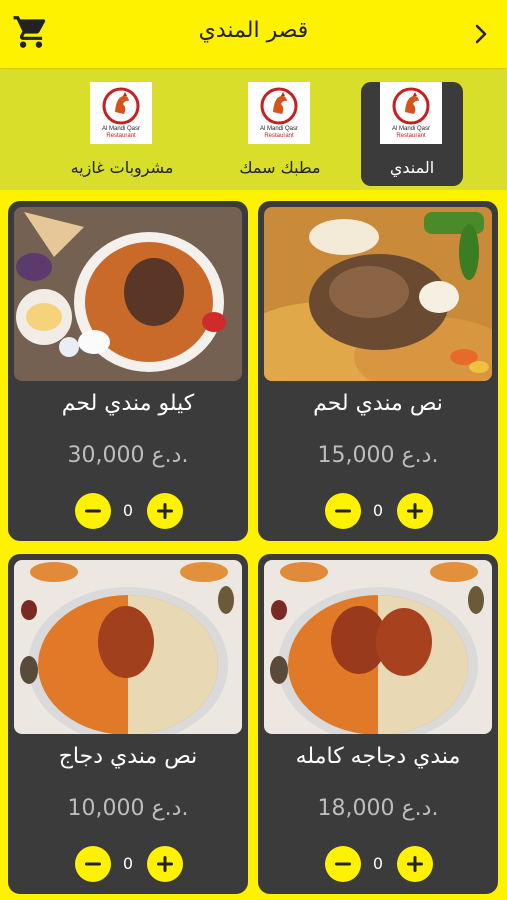  Describe the element at coordinates (280, 167) in the screenshot. I see `tab-label: مطبك سمك` at that location.